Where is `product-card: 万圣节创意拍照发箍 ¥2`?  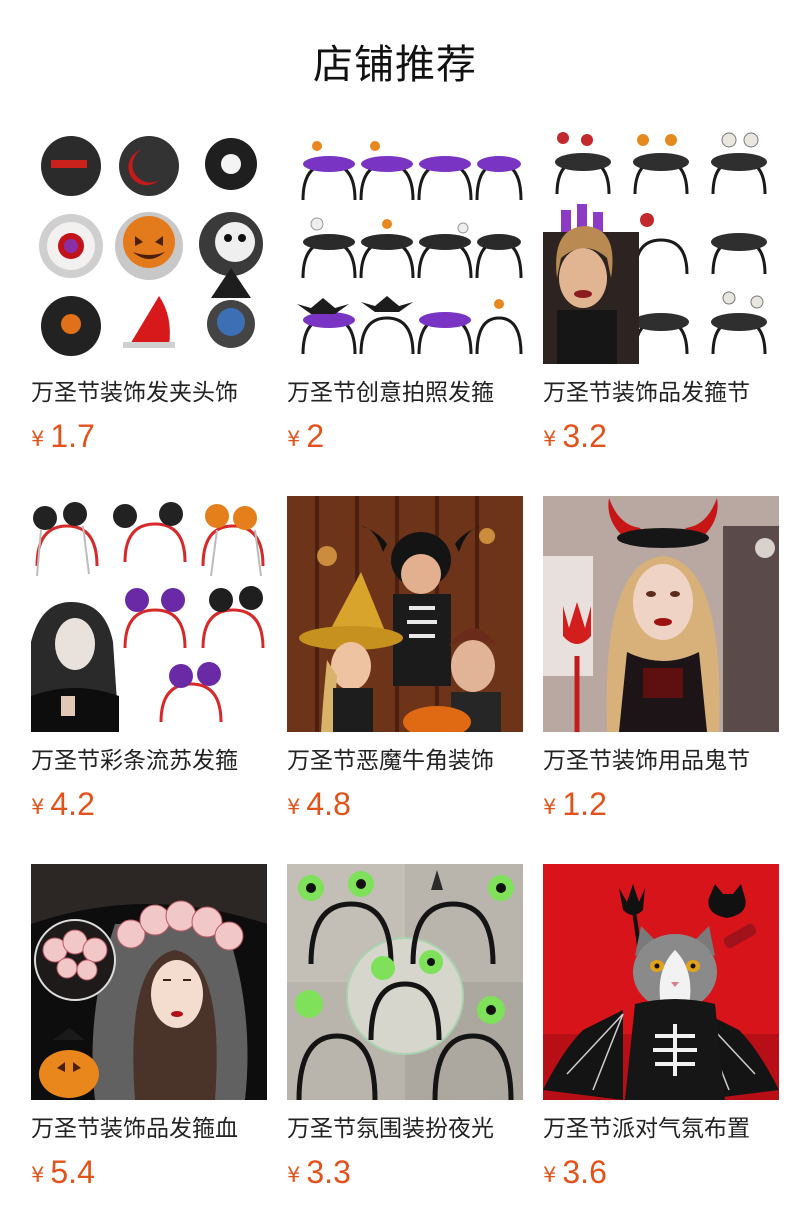 product-card: 万圣节创意拍照发箍 ¥2 is located at coordinates (405, 298).